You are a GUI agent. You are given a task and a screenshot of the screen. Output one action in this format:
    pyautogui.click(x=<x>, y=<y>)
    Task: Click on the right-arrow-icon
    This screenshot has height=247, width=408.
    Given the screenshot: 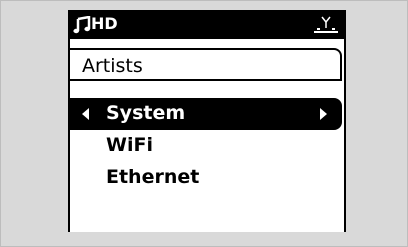 What is the action you would take?
    pyautogui.click(x=323, y=114)
    